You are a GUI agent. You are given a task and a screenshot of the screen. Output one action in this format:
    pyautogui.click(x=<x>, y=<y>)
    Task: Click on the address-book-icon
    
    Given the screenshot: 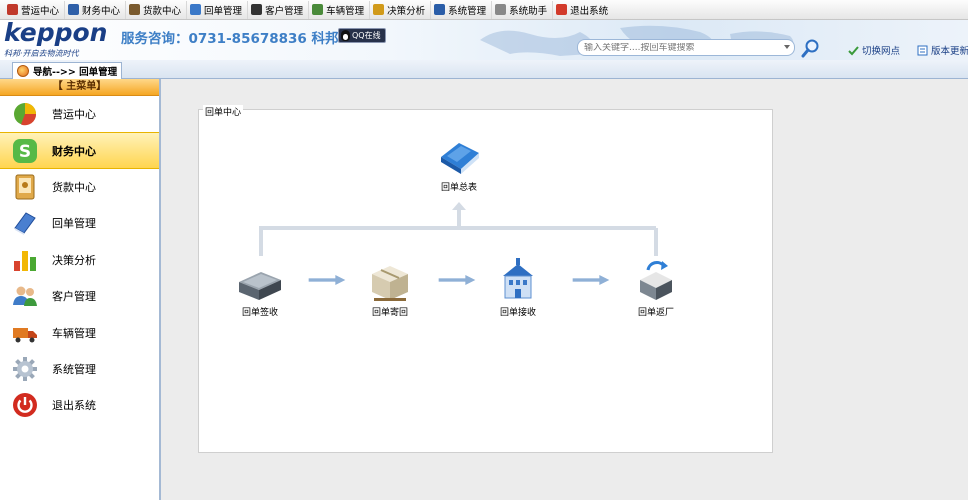 What is the action you would take?
    pyautogui.click(x=25, y=187)
    